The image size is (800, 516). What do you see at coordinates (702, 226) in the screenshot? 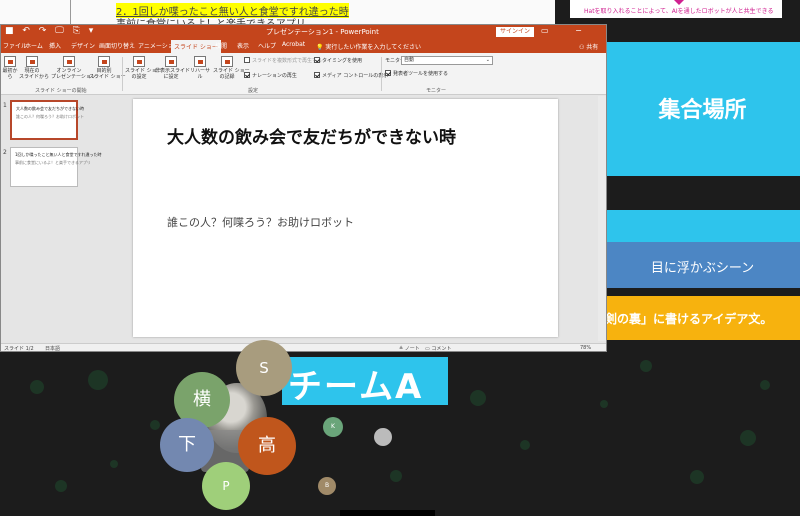
I see `slide-strip` at bounding box center [702, 226].